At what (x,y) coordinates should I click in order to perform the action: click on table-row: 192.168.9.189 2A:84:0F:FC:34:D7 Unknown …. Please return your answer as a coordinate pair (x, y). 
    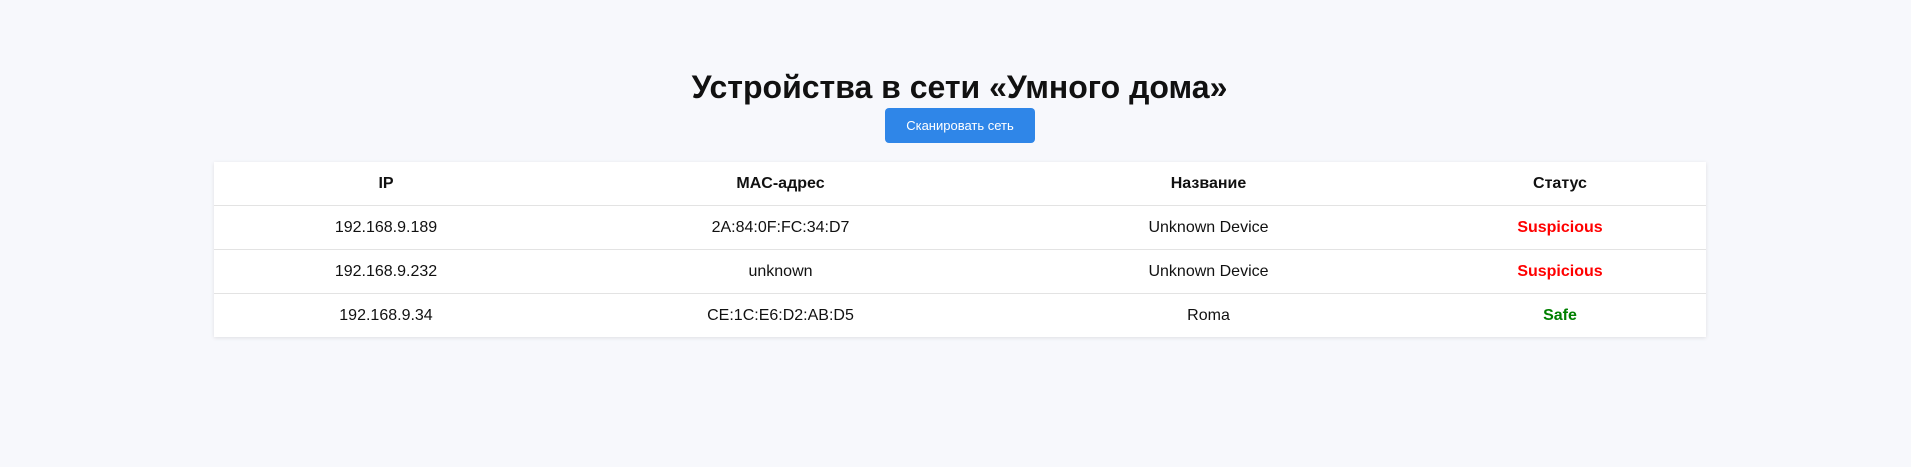
    Looking at the image, I should click on (960, 227).